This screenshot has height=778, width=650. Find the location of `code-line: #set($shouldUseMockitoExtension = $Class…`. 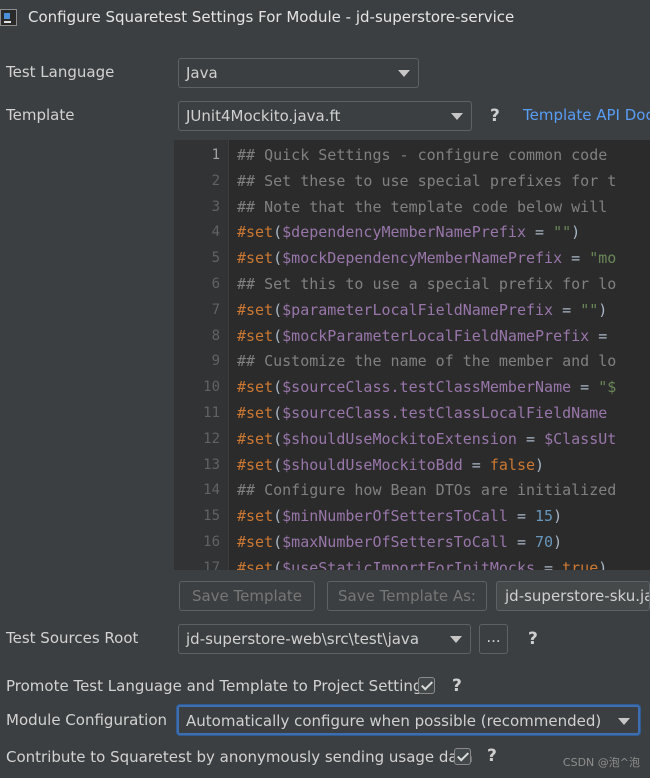

code-line: #set($shouldUseMockitoExtension = $Class… is located at coordinates (426, 439).